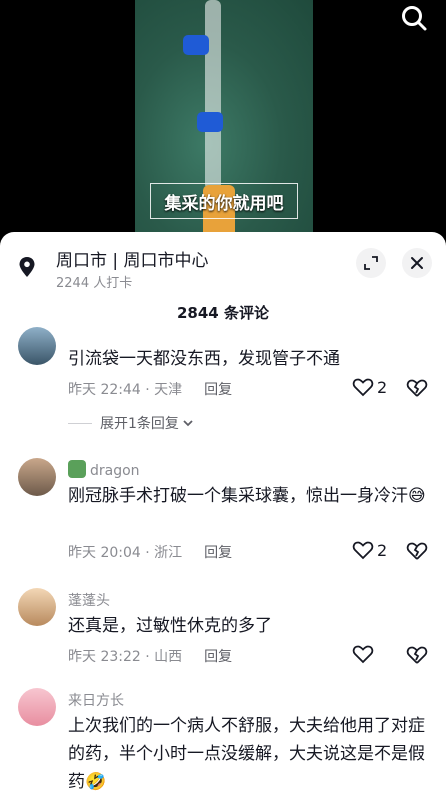 This screenshot has height=800, width=446. What do you see at coordinates (224, 201) in the screenshot?
I see `video-caption: 集采的你就用吧` at bounding box center [224, 201].